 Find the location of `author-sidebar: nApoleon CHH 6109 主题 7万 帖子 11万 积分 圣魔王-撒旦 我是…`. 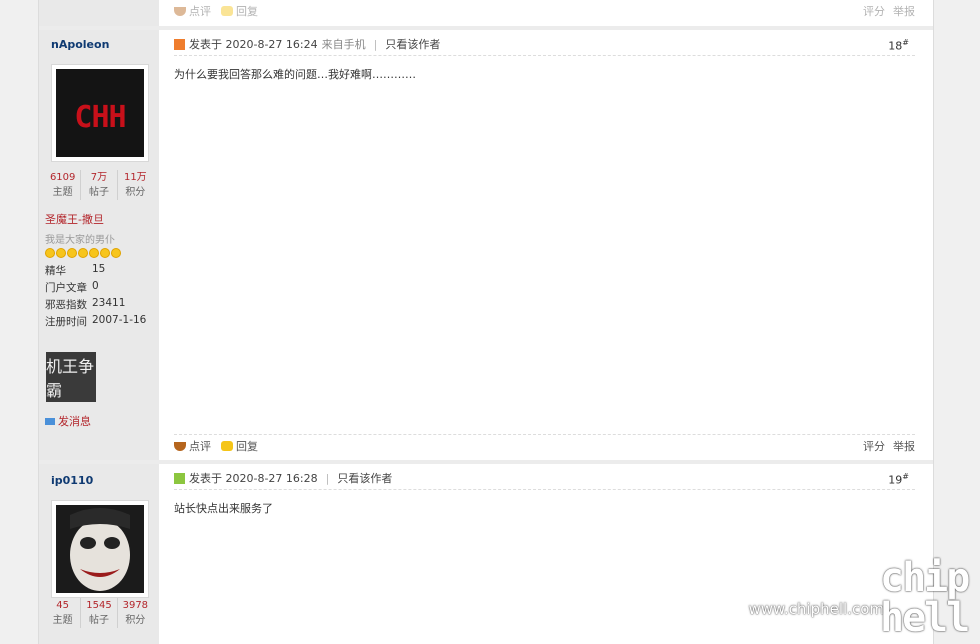

author-sidebar: nApoleon CHH 6109 主题 7万 帖子 11万 积分 圣魔王-撒旦 我是… is located at coordinates (99, 245).